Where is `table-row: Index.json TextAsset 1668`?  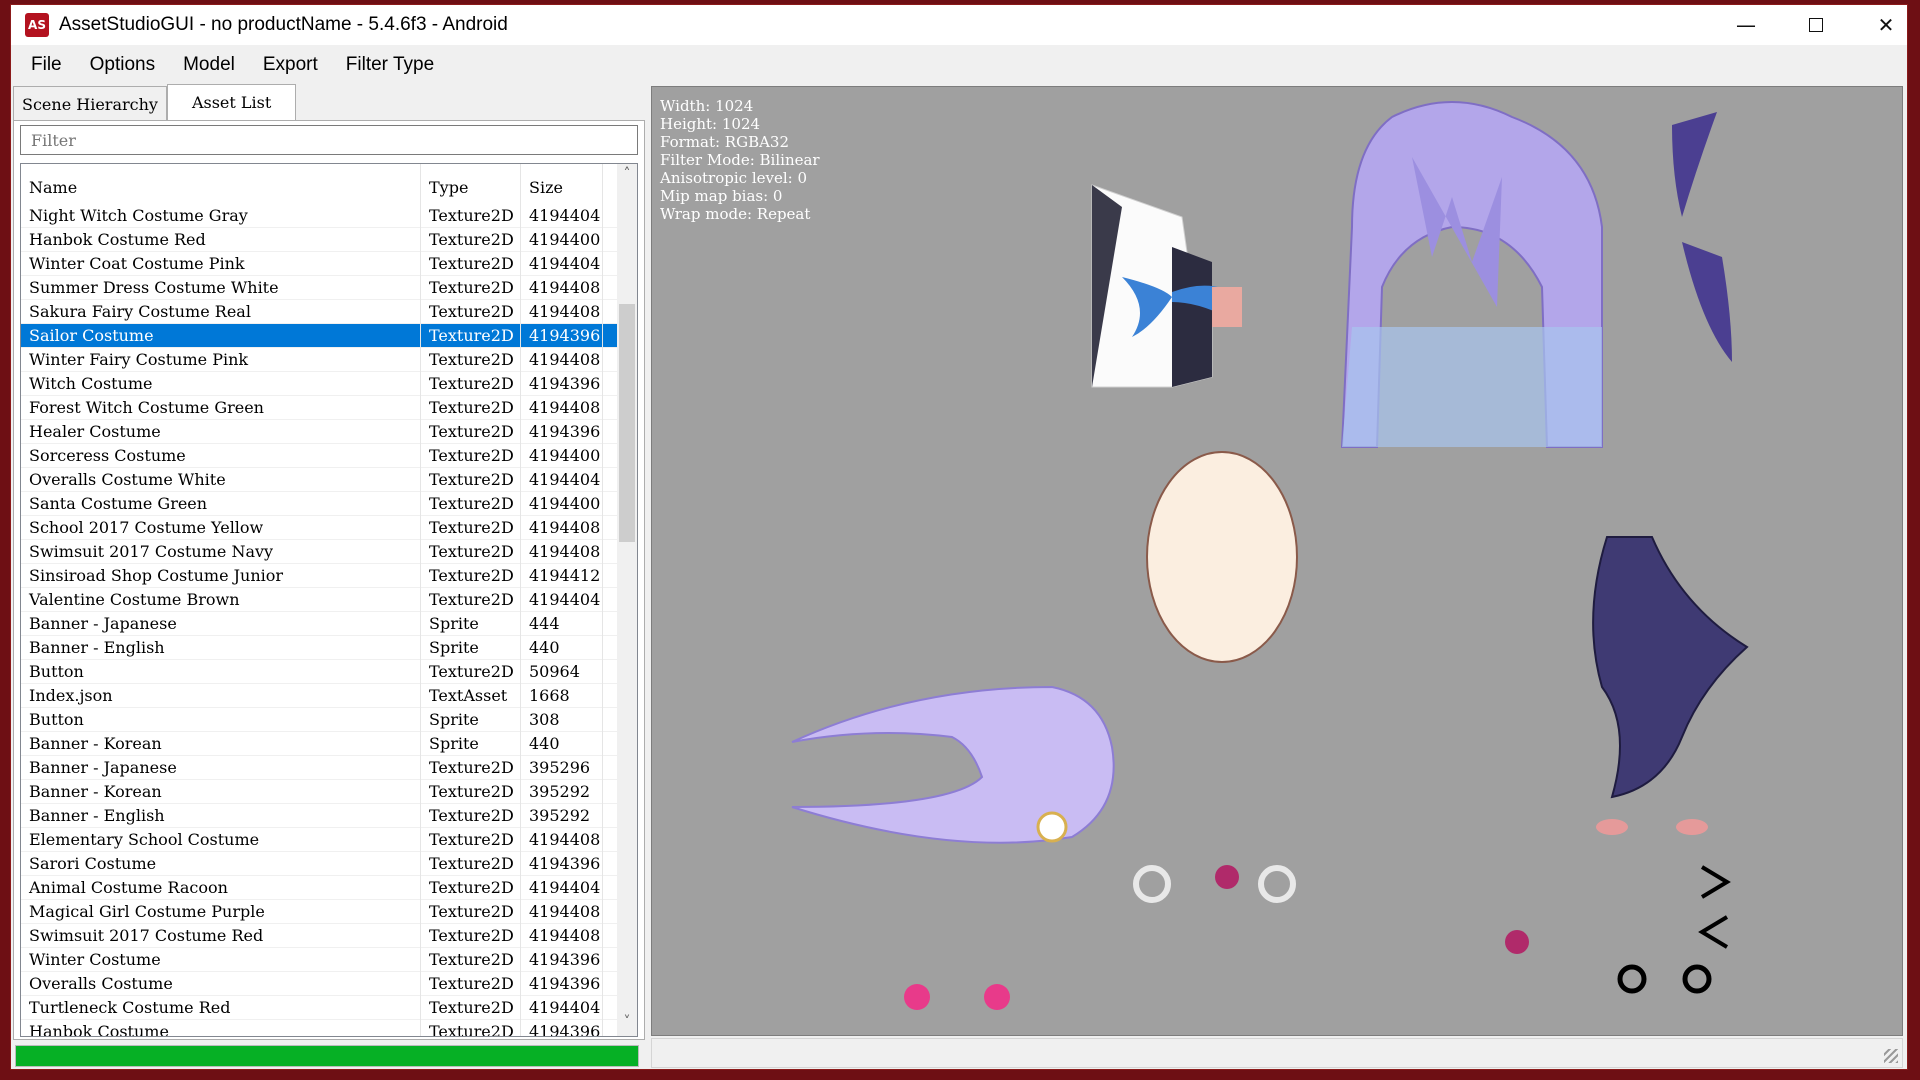
table-row: Index.json TextAsset 1668 is located at coordinates (320, 696).